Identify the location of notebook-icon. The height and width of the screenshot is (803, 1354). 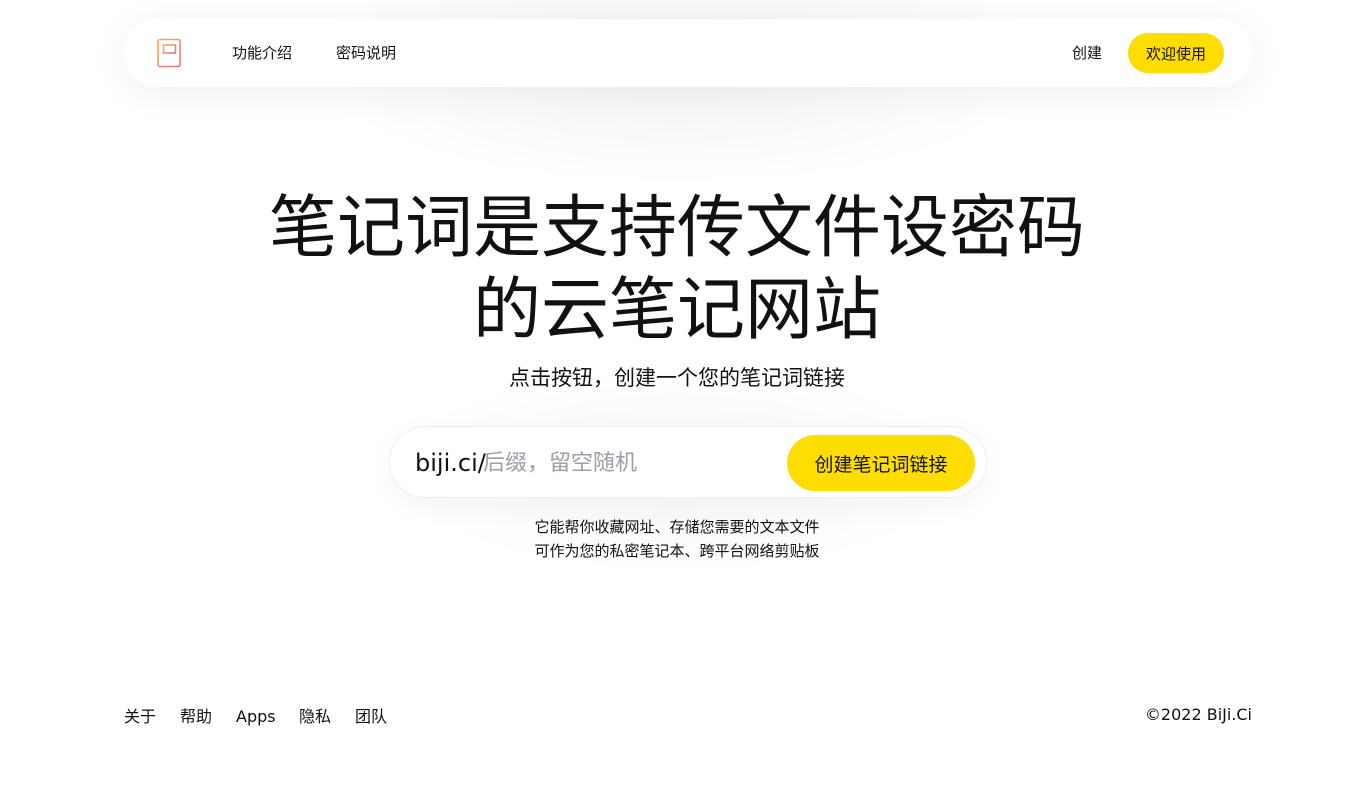
(169, 53).